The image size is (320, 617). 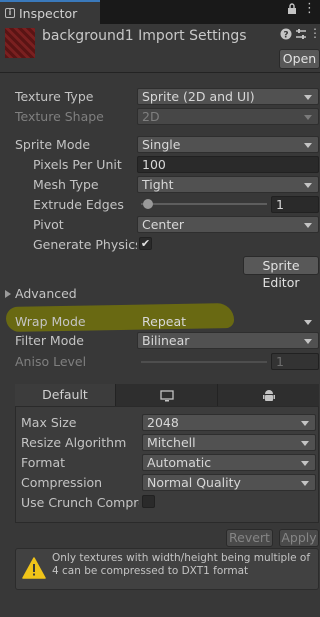 What do you see at coordinates (51, 361) in the screenshot?
I see `aniso-level-label: Aniso Level` at bounding box center [51, 361].